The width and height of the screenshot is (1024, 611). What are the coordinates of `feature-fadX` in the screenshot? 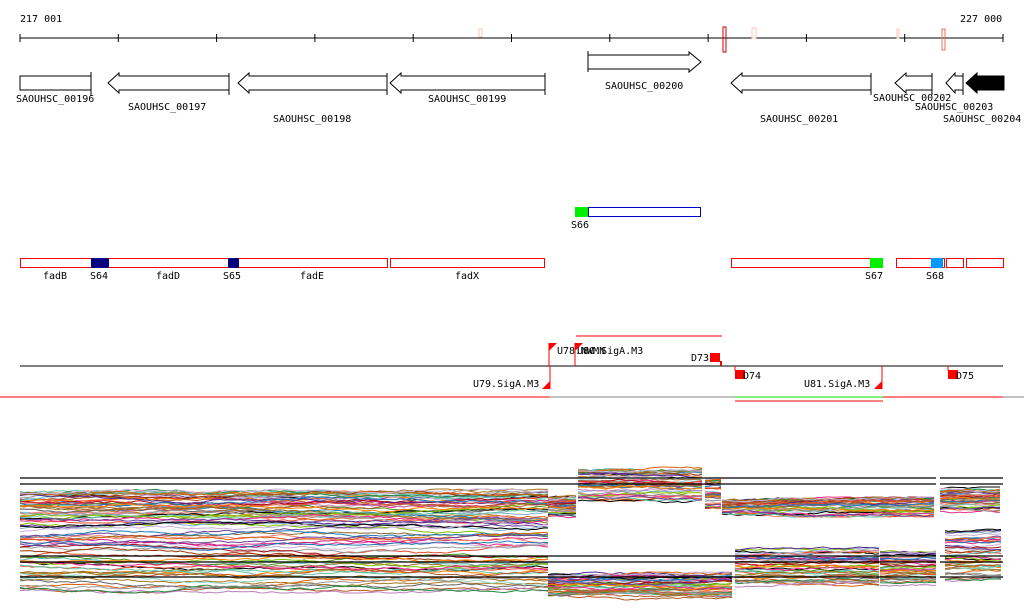 It's located at (467, 263).